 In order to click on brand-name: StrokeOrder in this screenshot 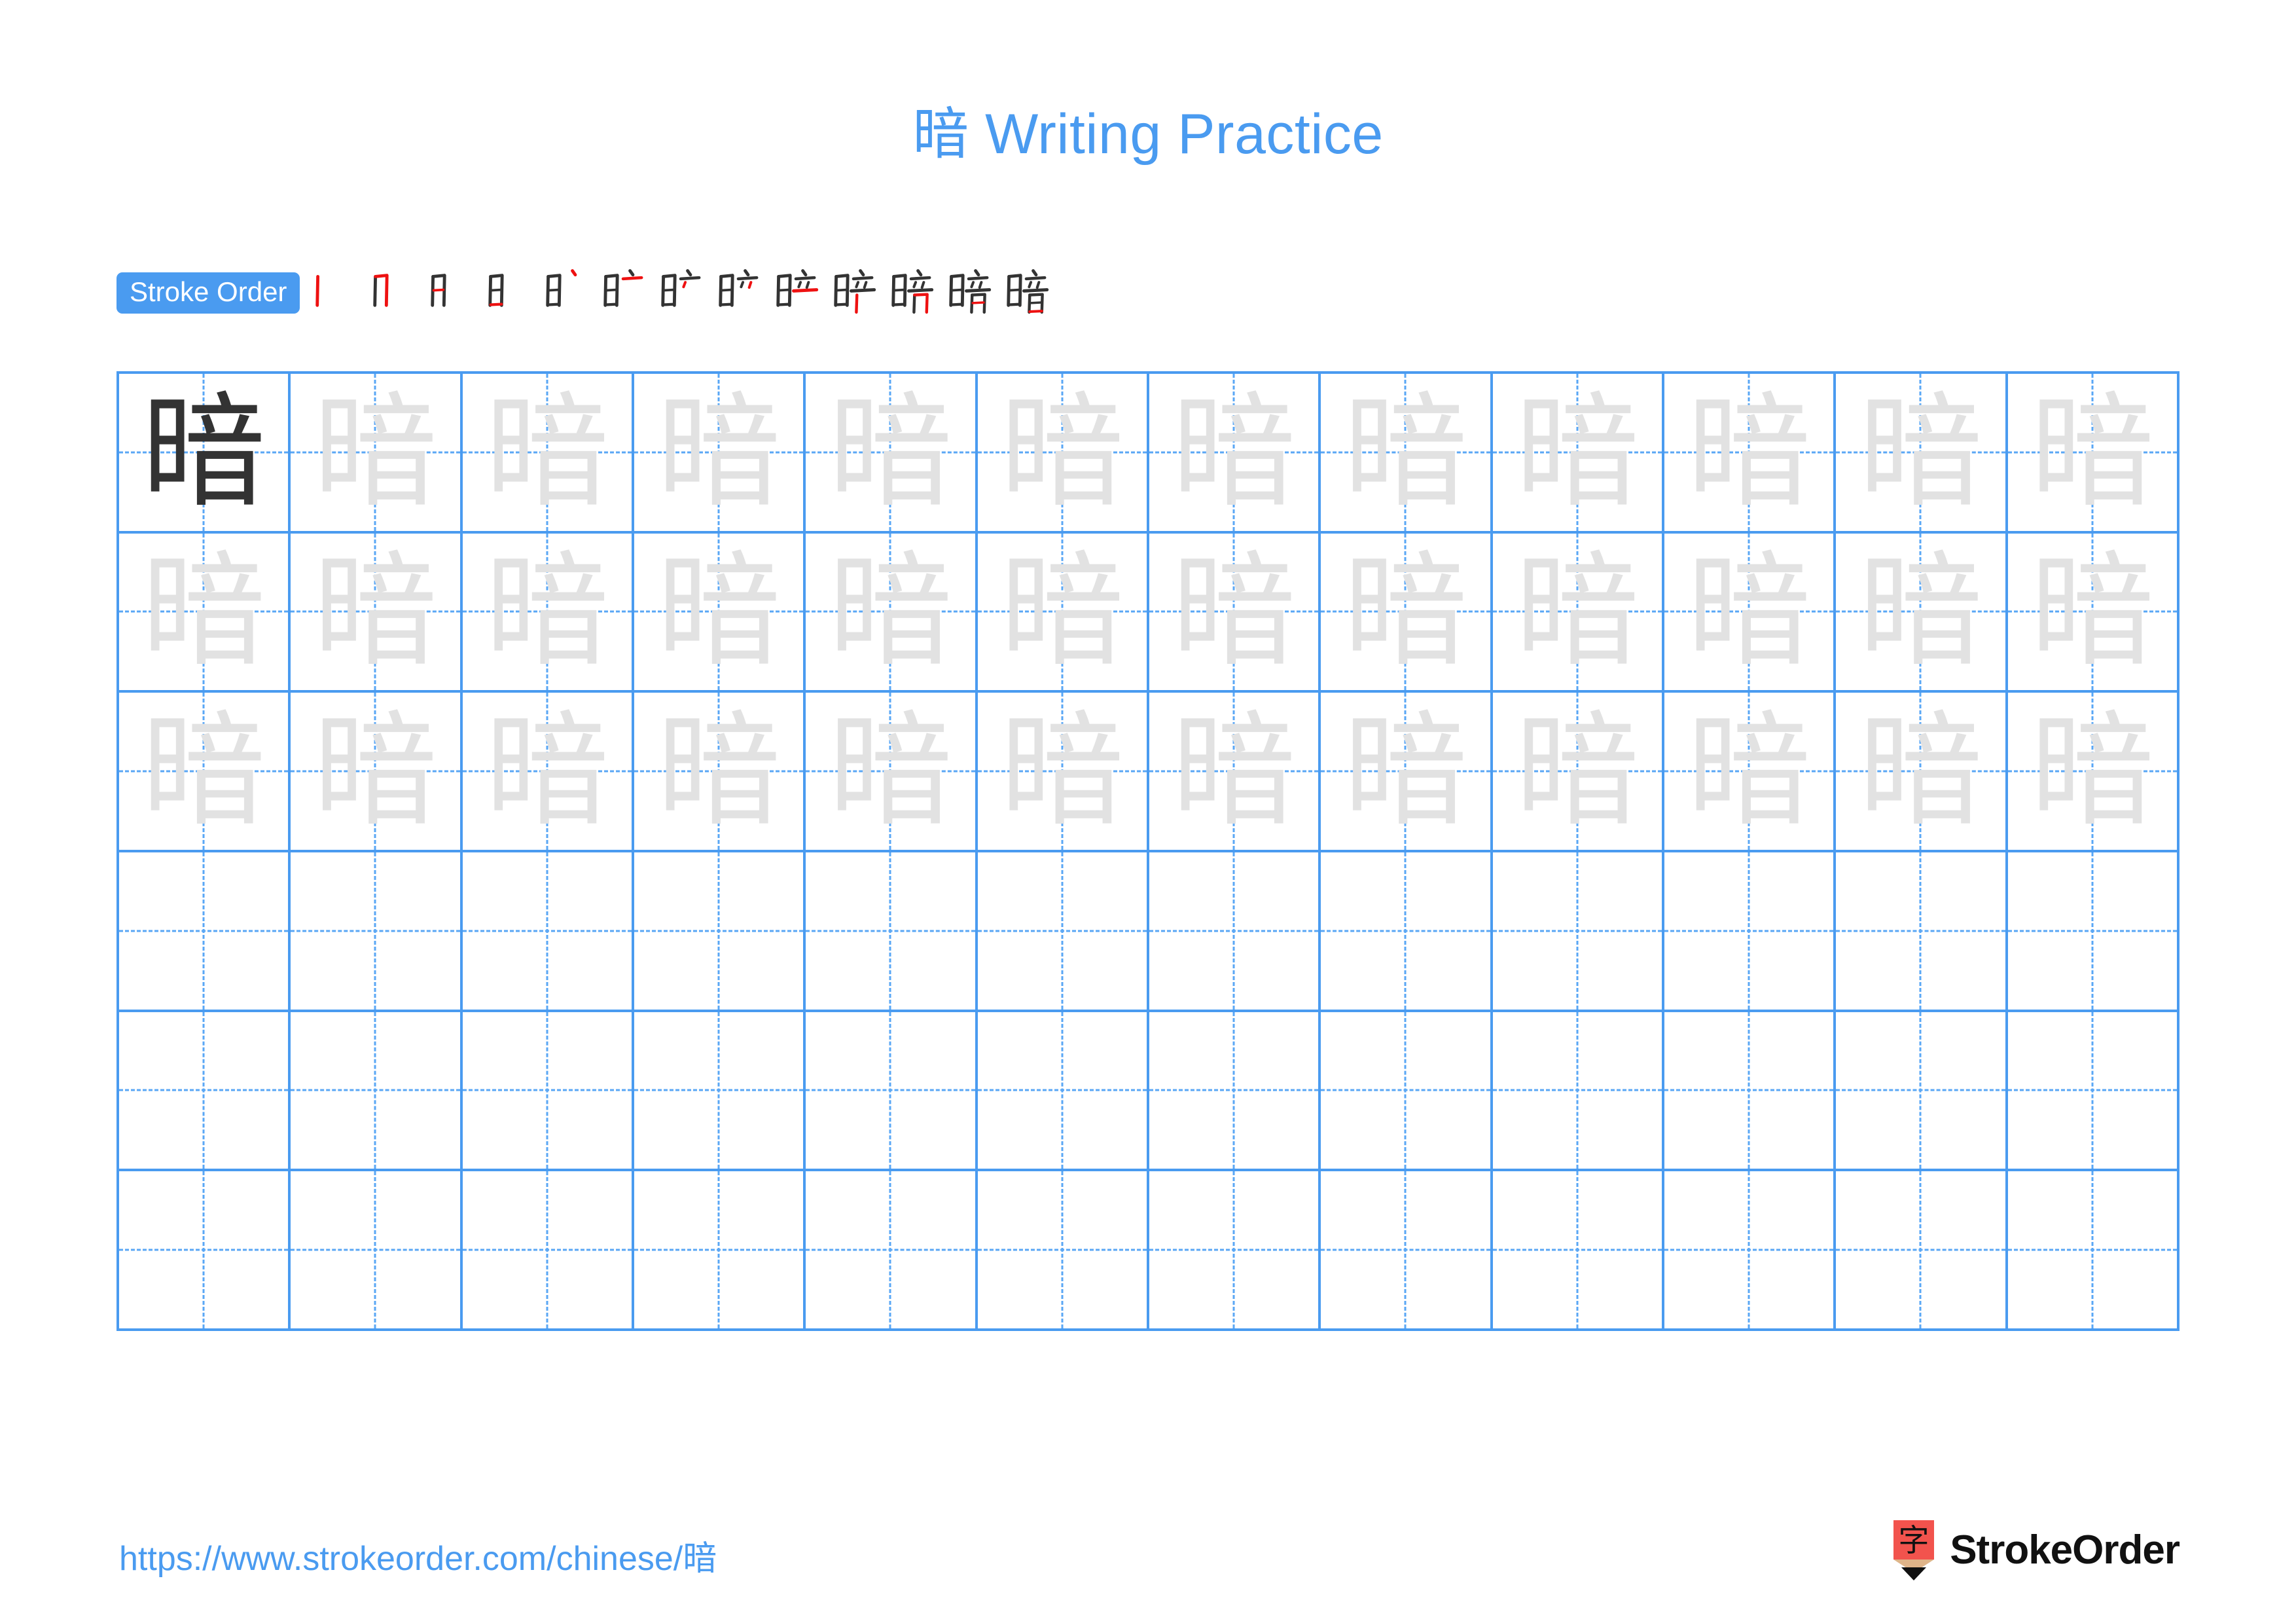, I will do `click(2065, 1550)`.